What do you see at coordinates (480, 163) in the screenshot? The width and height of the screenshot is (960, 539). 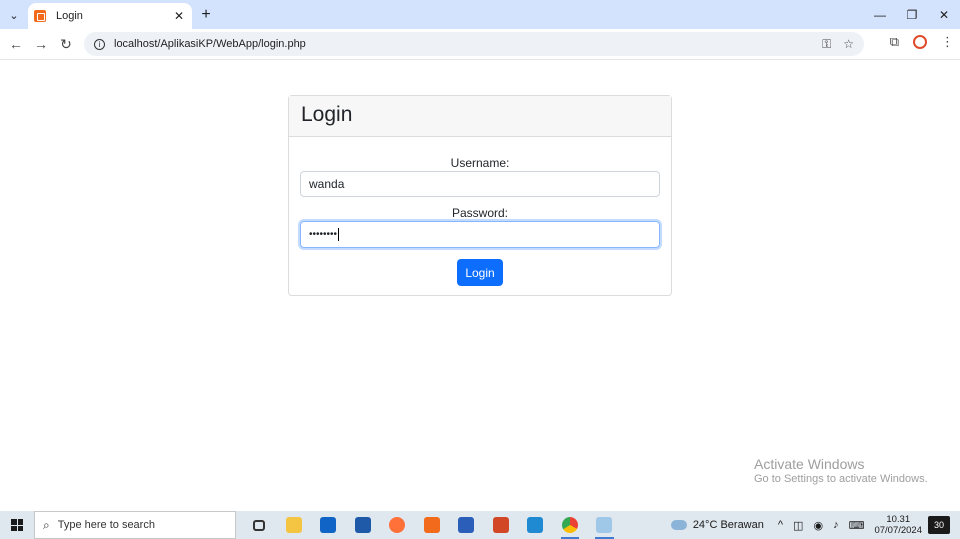 I see `username-label: Username:` at bounding box center [480, 163].